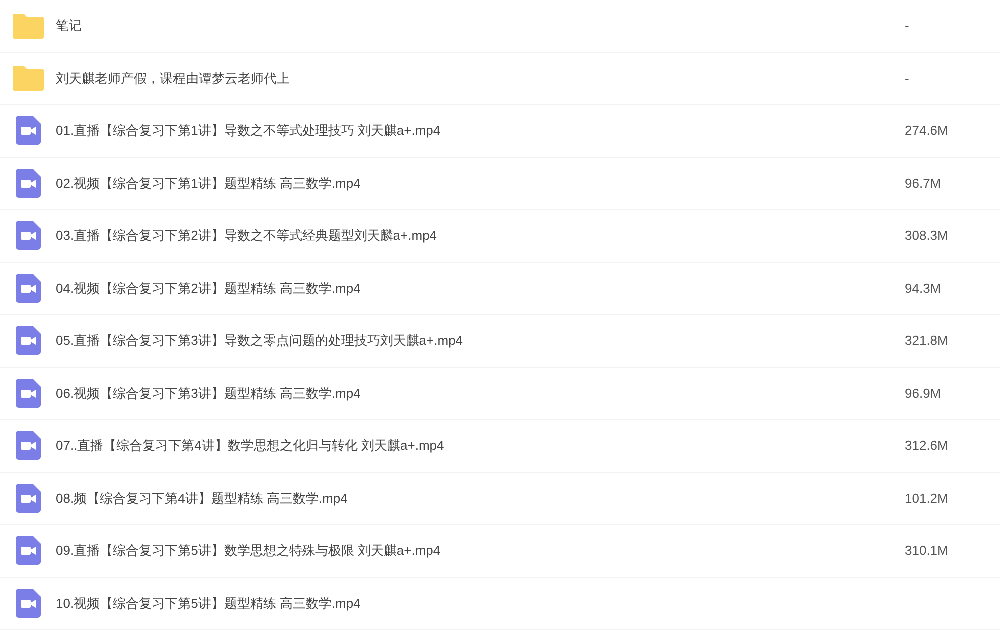 The image size is (1000, 630). What do you see at coordinates (248, 551) in the screenshot?
I see `file-name: 09.直播【综合复习下第5讲】数学思想之特殊与极限 刘天麒a+.mp4` at bounding box center [248, 551].